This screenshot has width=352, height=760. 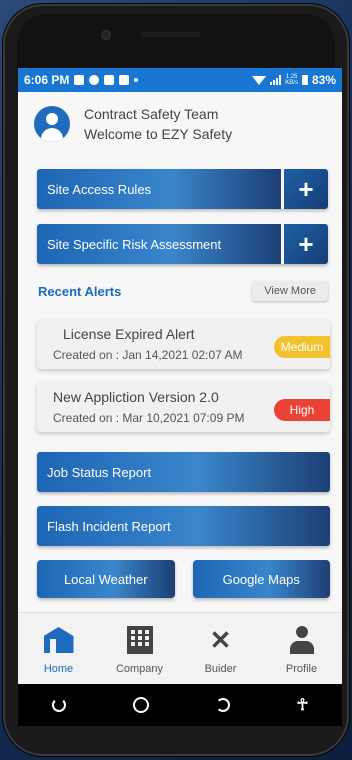 I want to click on quick-links-row: Local Weather Google Maps, so click(x=183, y=579).